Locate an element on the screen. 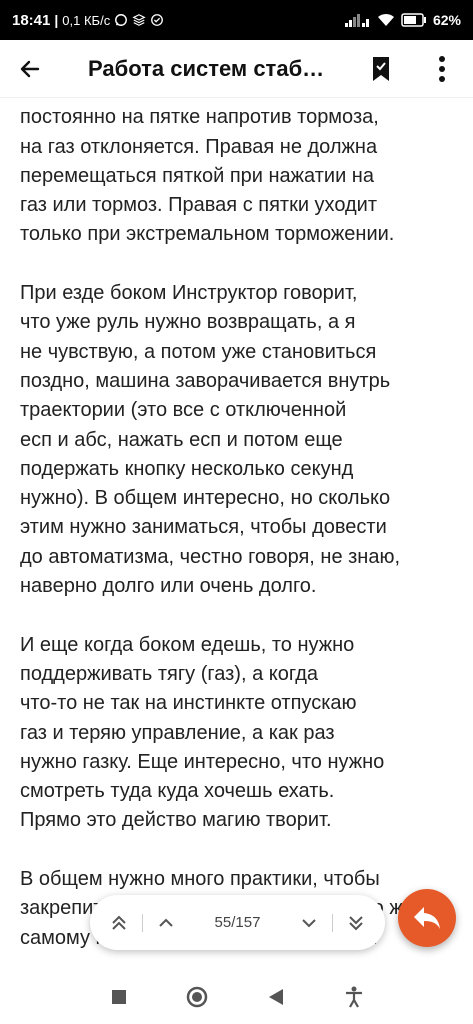  arrow-back-icon is located at coordinates (30, 68).